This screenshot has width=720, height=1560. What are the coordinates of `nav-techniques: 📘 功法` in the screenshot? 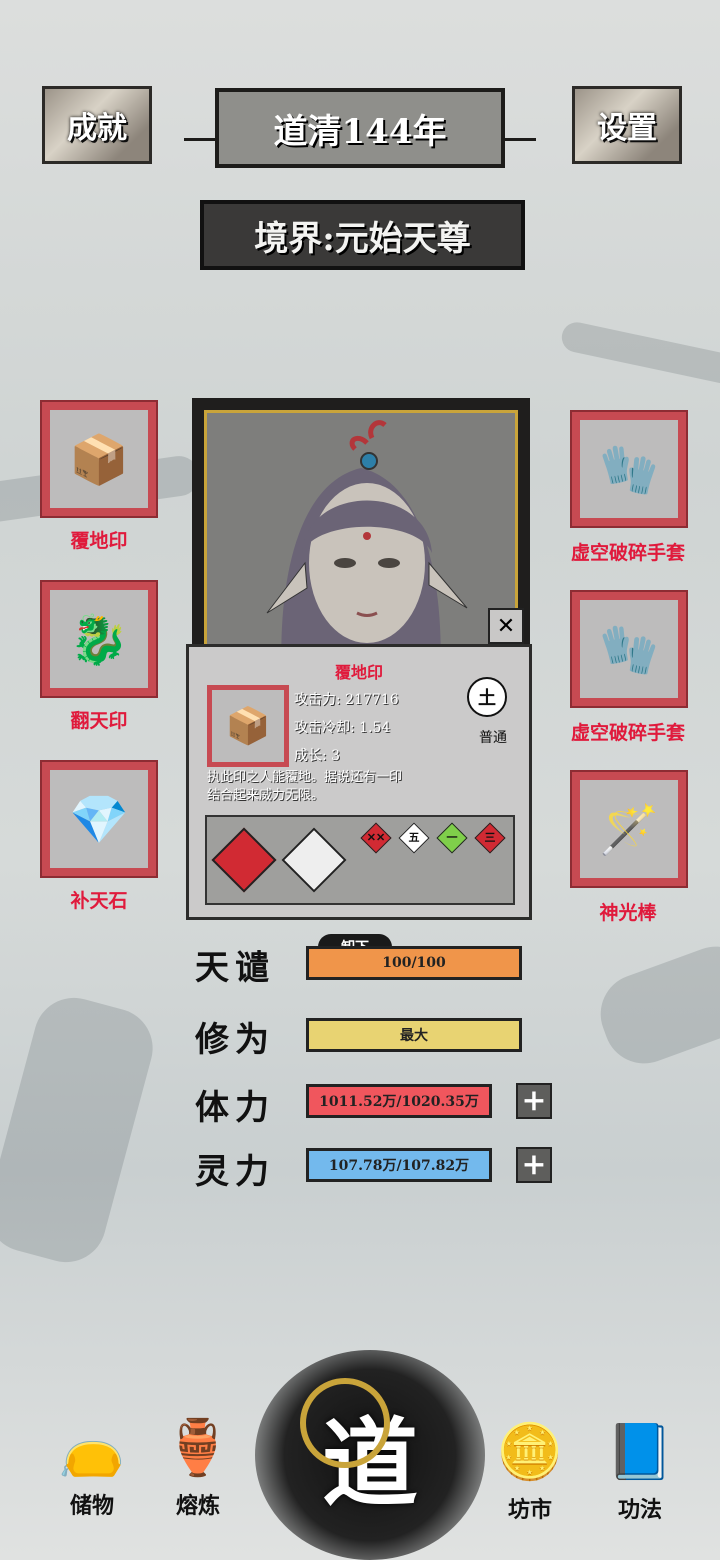 It's located at (640, 1468).